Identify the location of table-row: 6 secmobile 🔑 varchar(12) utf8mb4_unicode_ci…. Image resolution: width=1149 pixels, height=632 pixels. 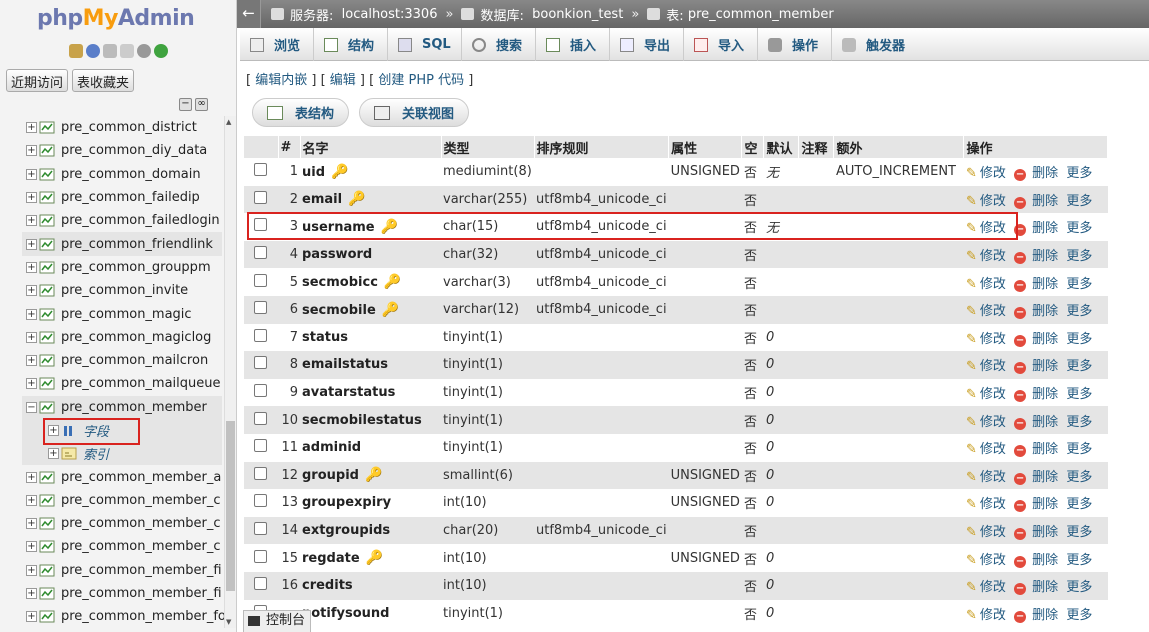
(676, 309).